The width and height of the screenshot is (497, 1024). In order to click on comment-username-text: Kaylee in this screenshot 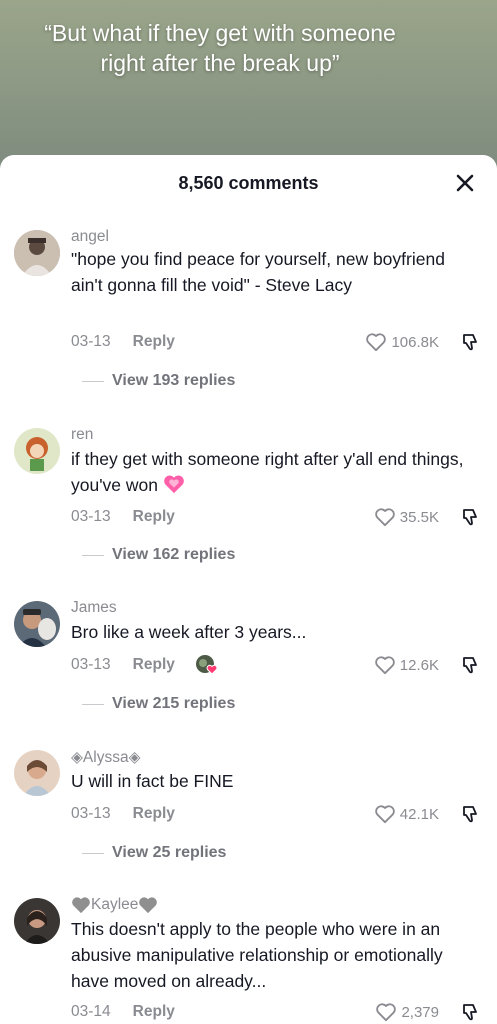, I will do `click(115, 904)`.